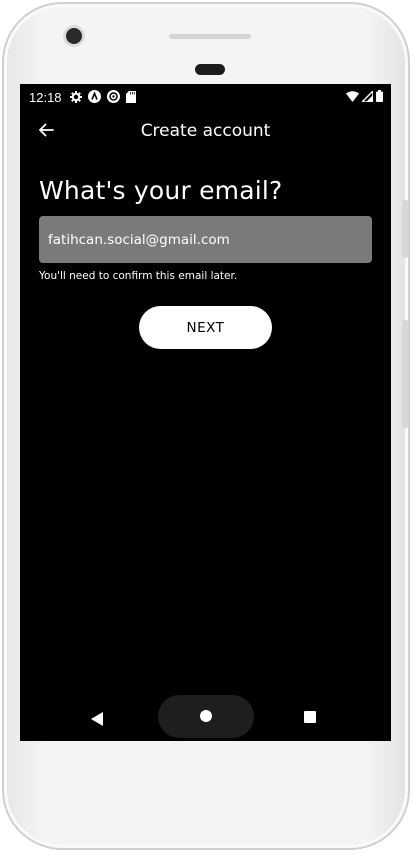 The image size is (414, 855). I want to click on volume-button, so click(405, 374).